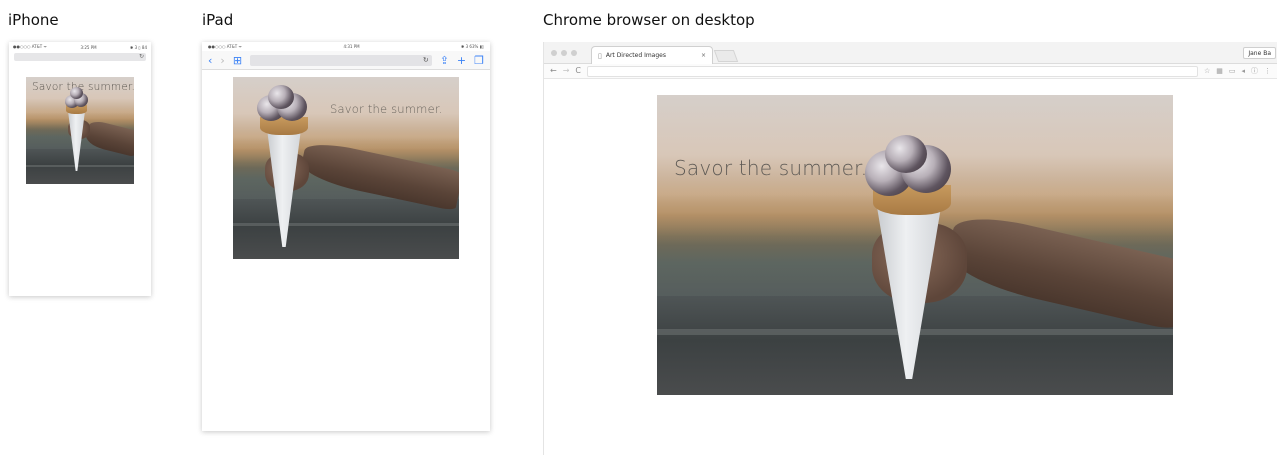  I want to click on close-tab-icon: ×, so click(703, 55).